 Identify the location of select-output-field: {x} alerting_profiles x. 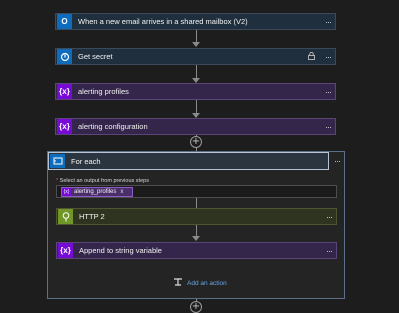
(196, 191).